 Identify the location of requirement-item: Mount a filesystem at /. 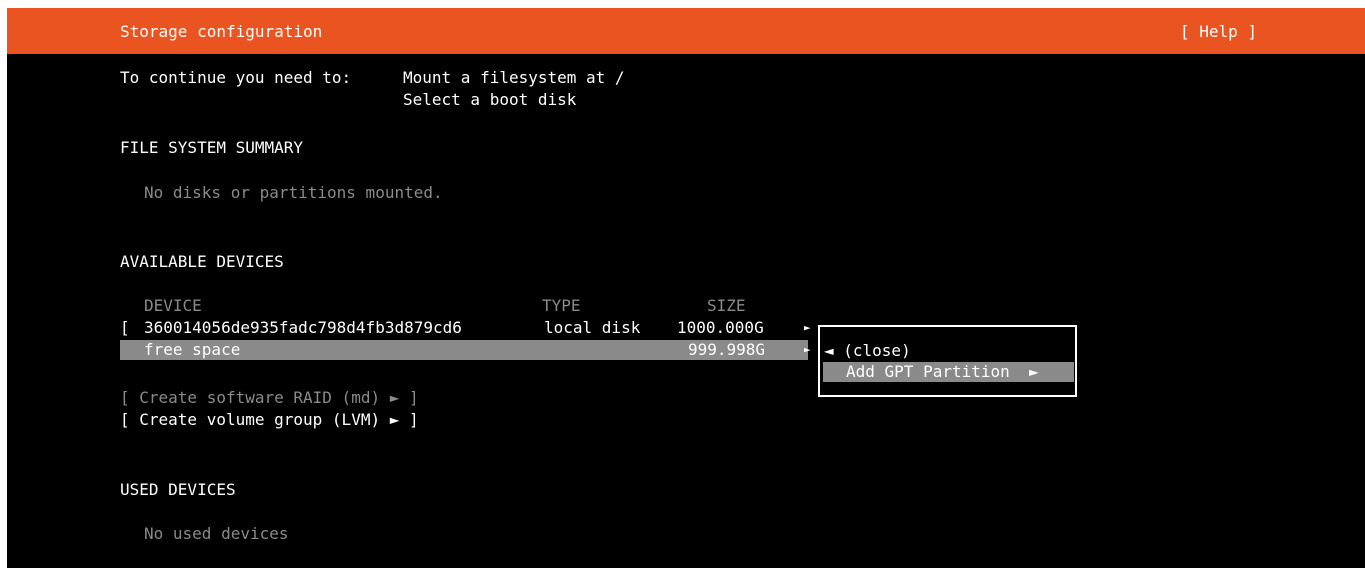
(514, 77).